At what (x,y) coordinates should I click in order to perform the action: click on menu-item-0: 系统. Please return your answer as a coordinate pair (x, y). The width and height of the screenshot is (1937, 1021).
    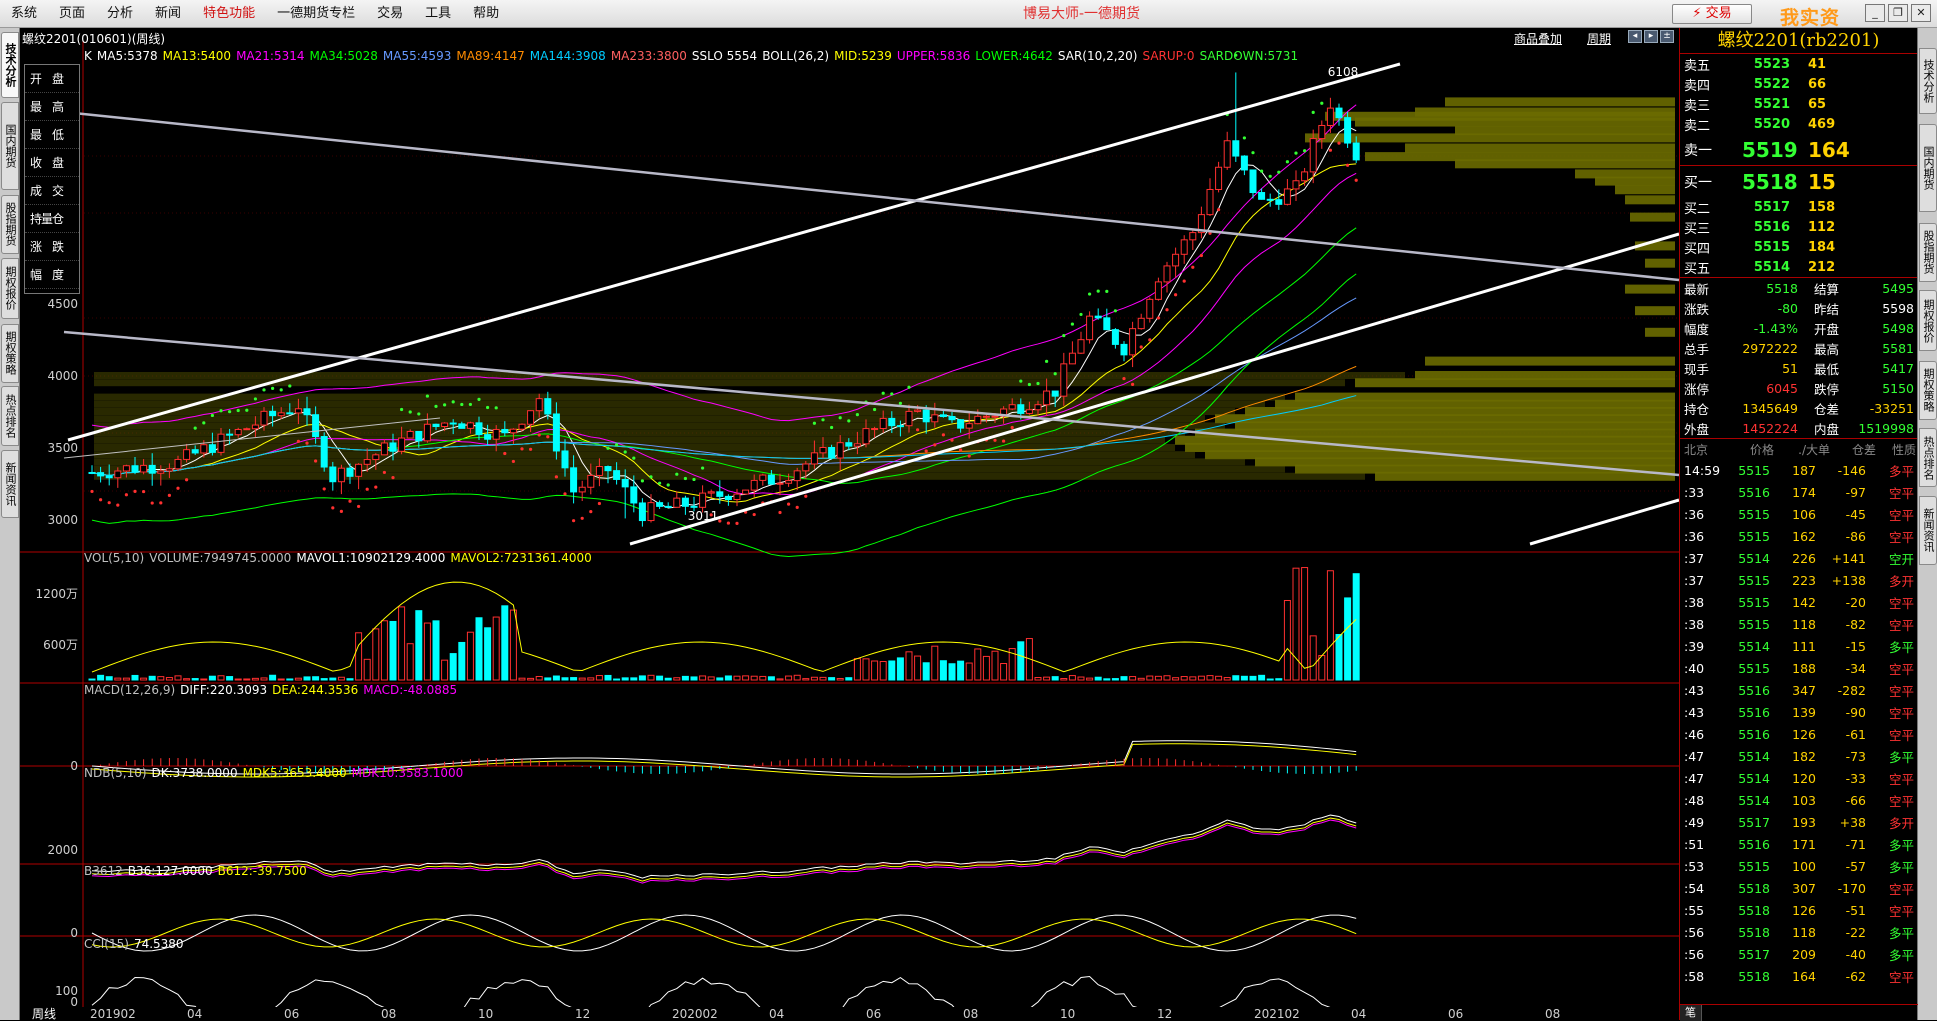
    Looking at the image, I should click on (24, 14).